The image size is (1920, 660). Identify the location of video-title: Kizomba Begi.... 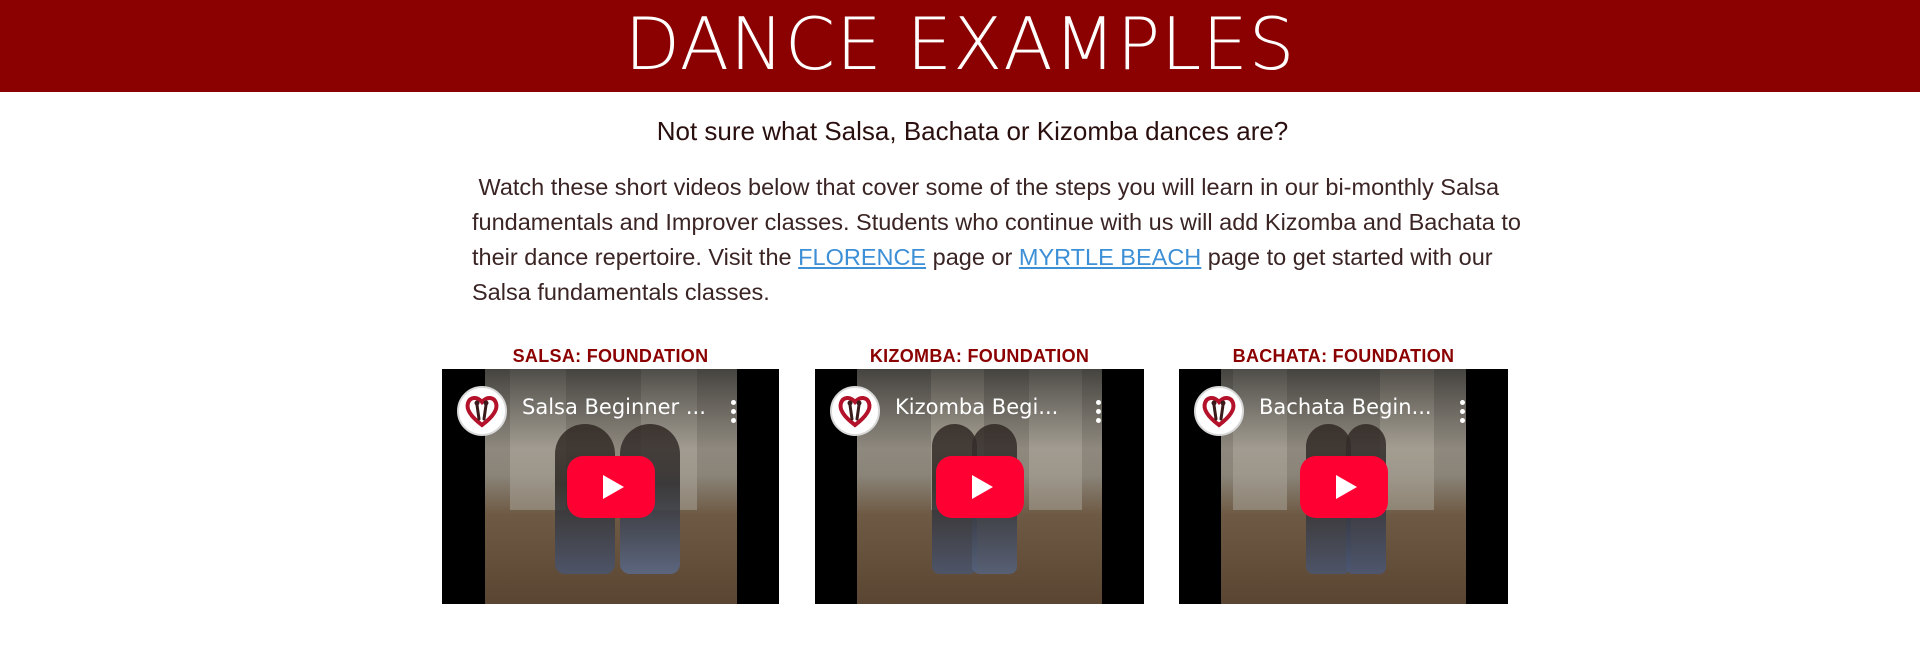
(994, 407).